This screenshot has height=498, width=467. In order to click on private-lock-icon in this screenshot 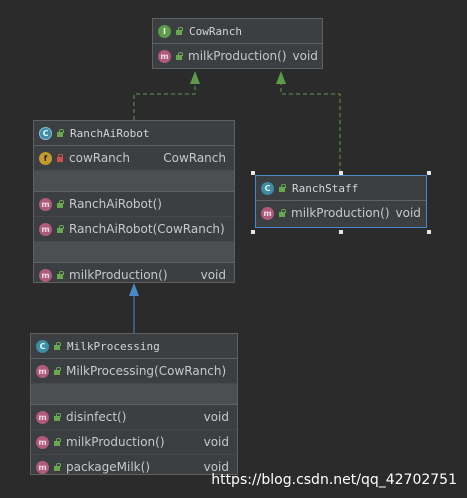, I will do `click(60, 158)`.